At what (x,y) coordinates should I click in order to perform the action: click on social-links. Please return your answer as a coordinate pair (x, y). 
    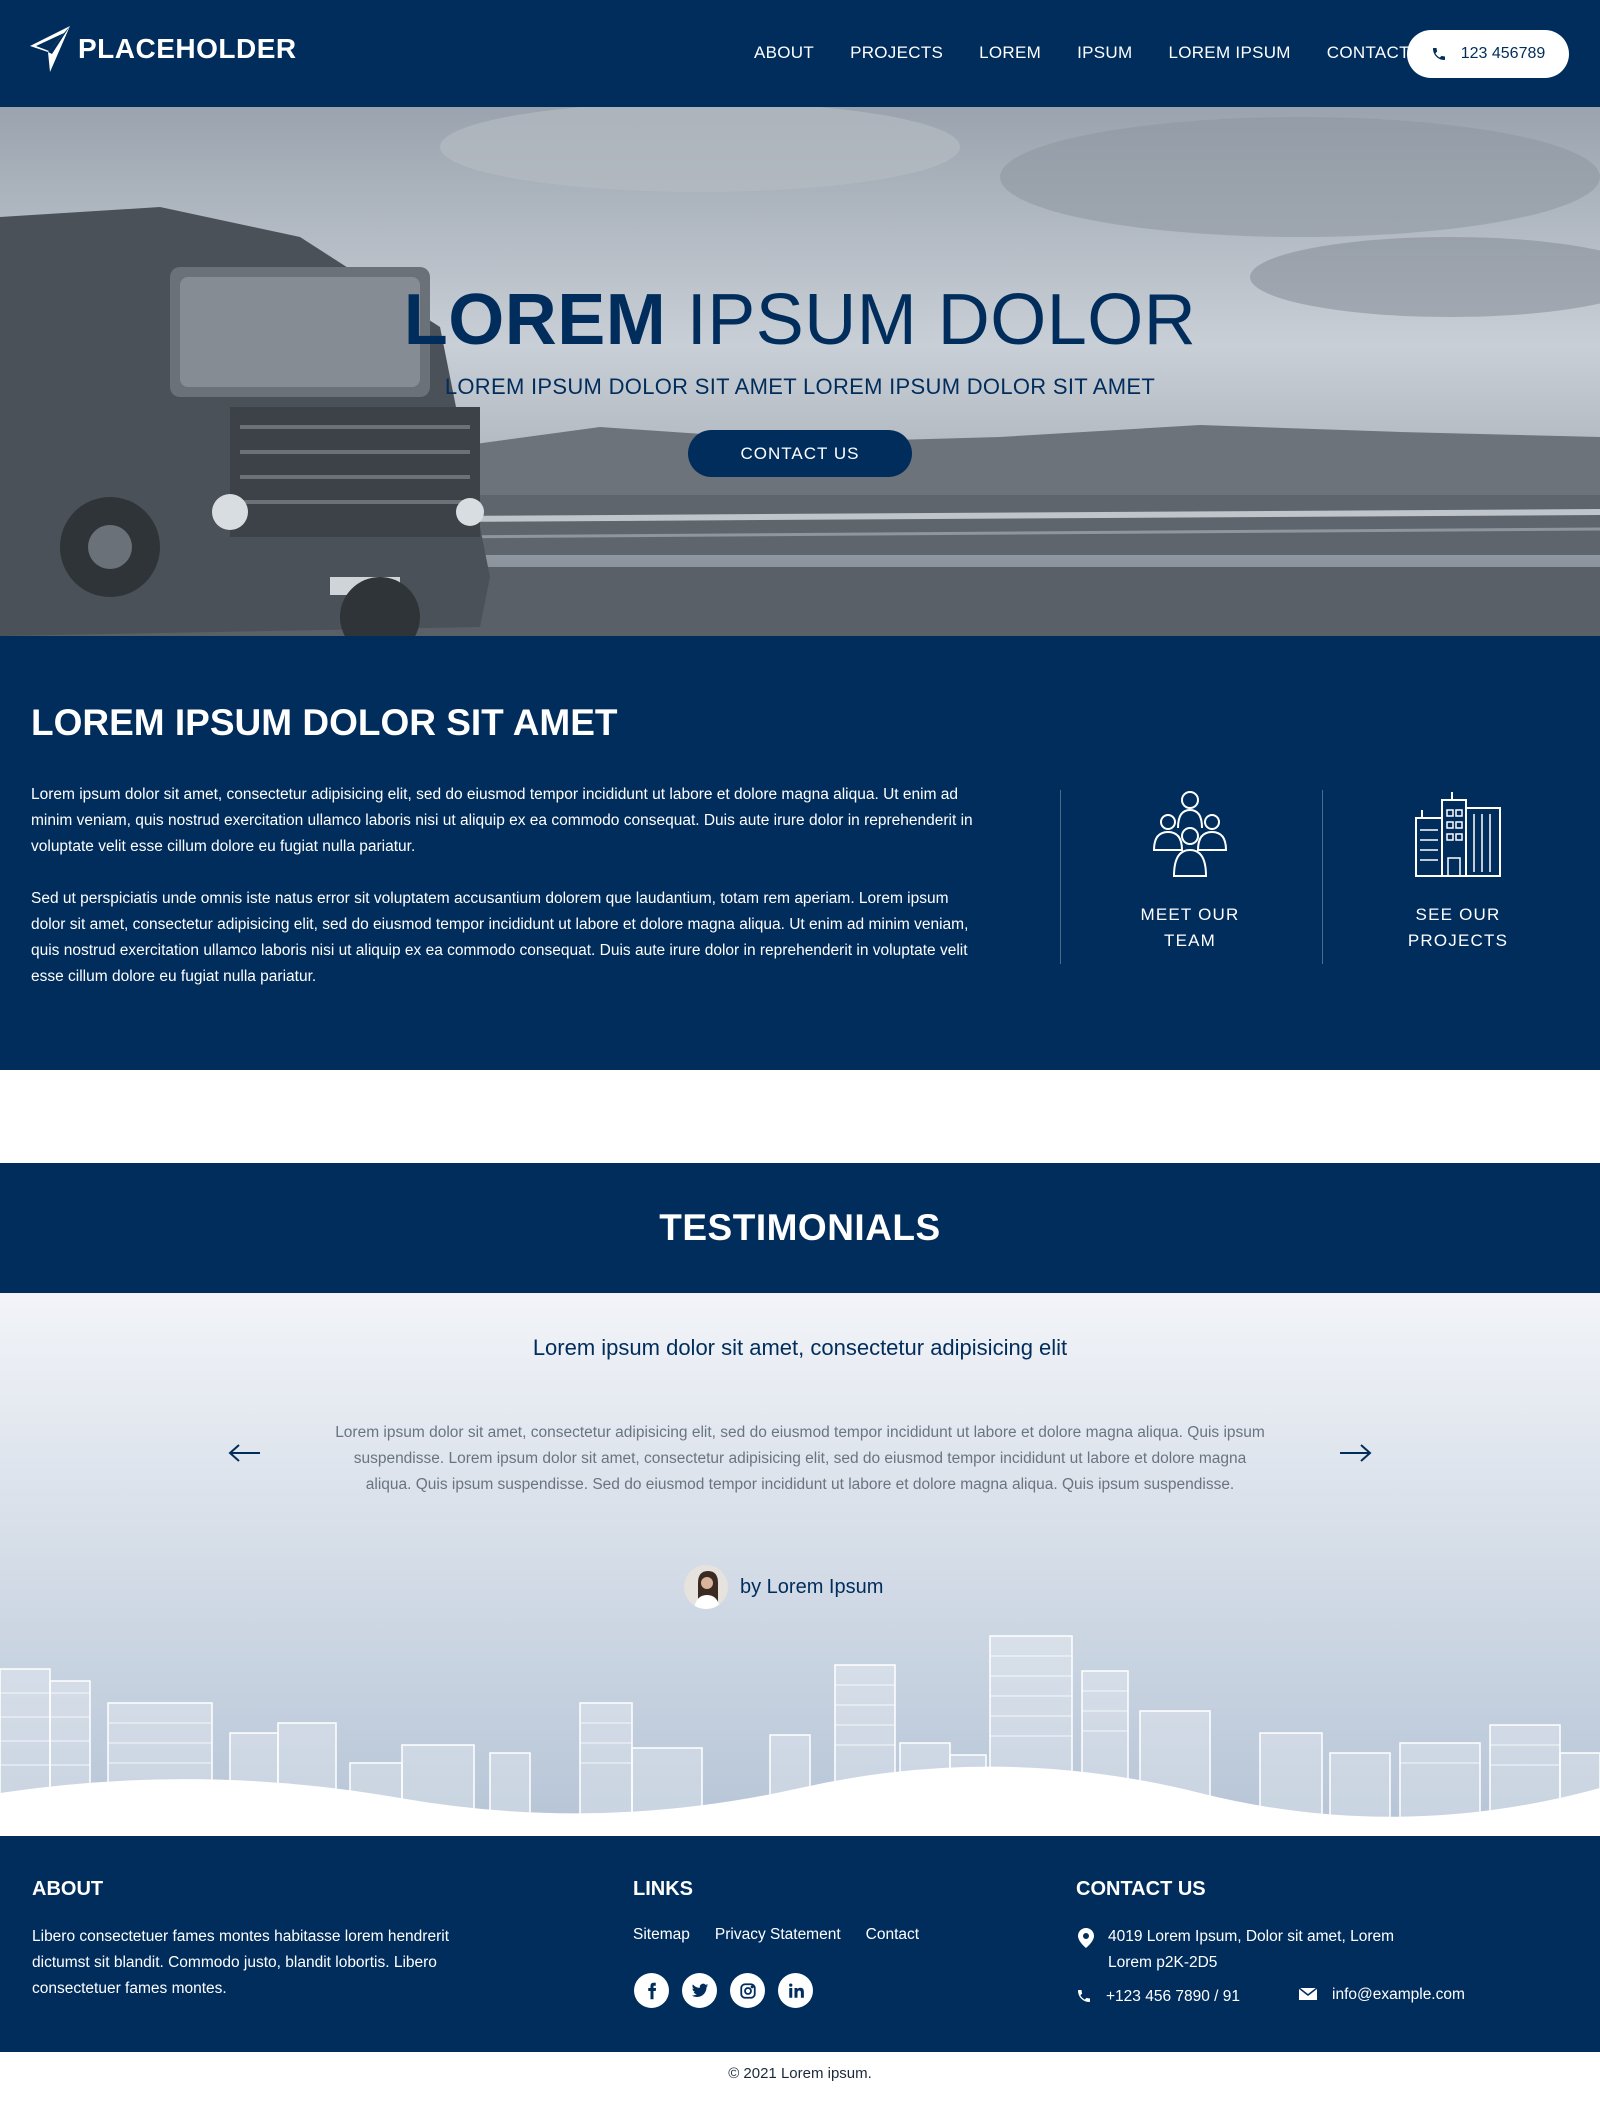
    Looking at the image, I should click on (730, 1990).